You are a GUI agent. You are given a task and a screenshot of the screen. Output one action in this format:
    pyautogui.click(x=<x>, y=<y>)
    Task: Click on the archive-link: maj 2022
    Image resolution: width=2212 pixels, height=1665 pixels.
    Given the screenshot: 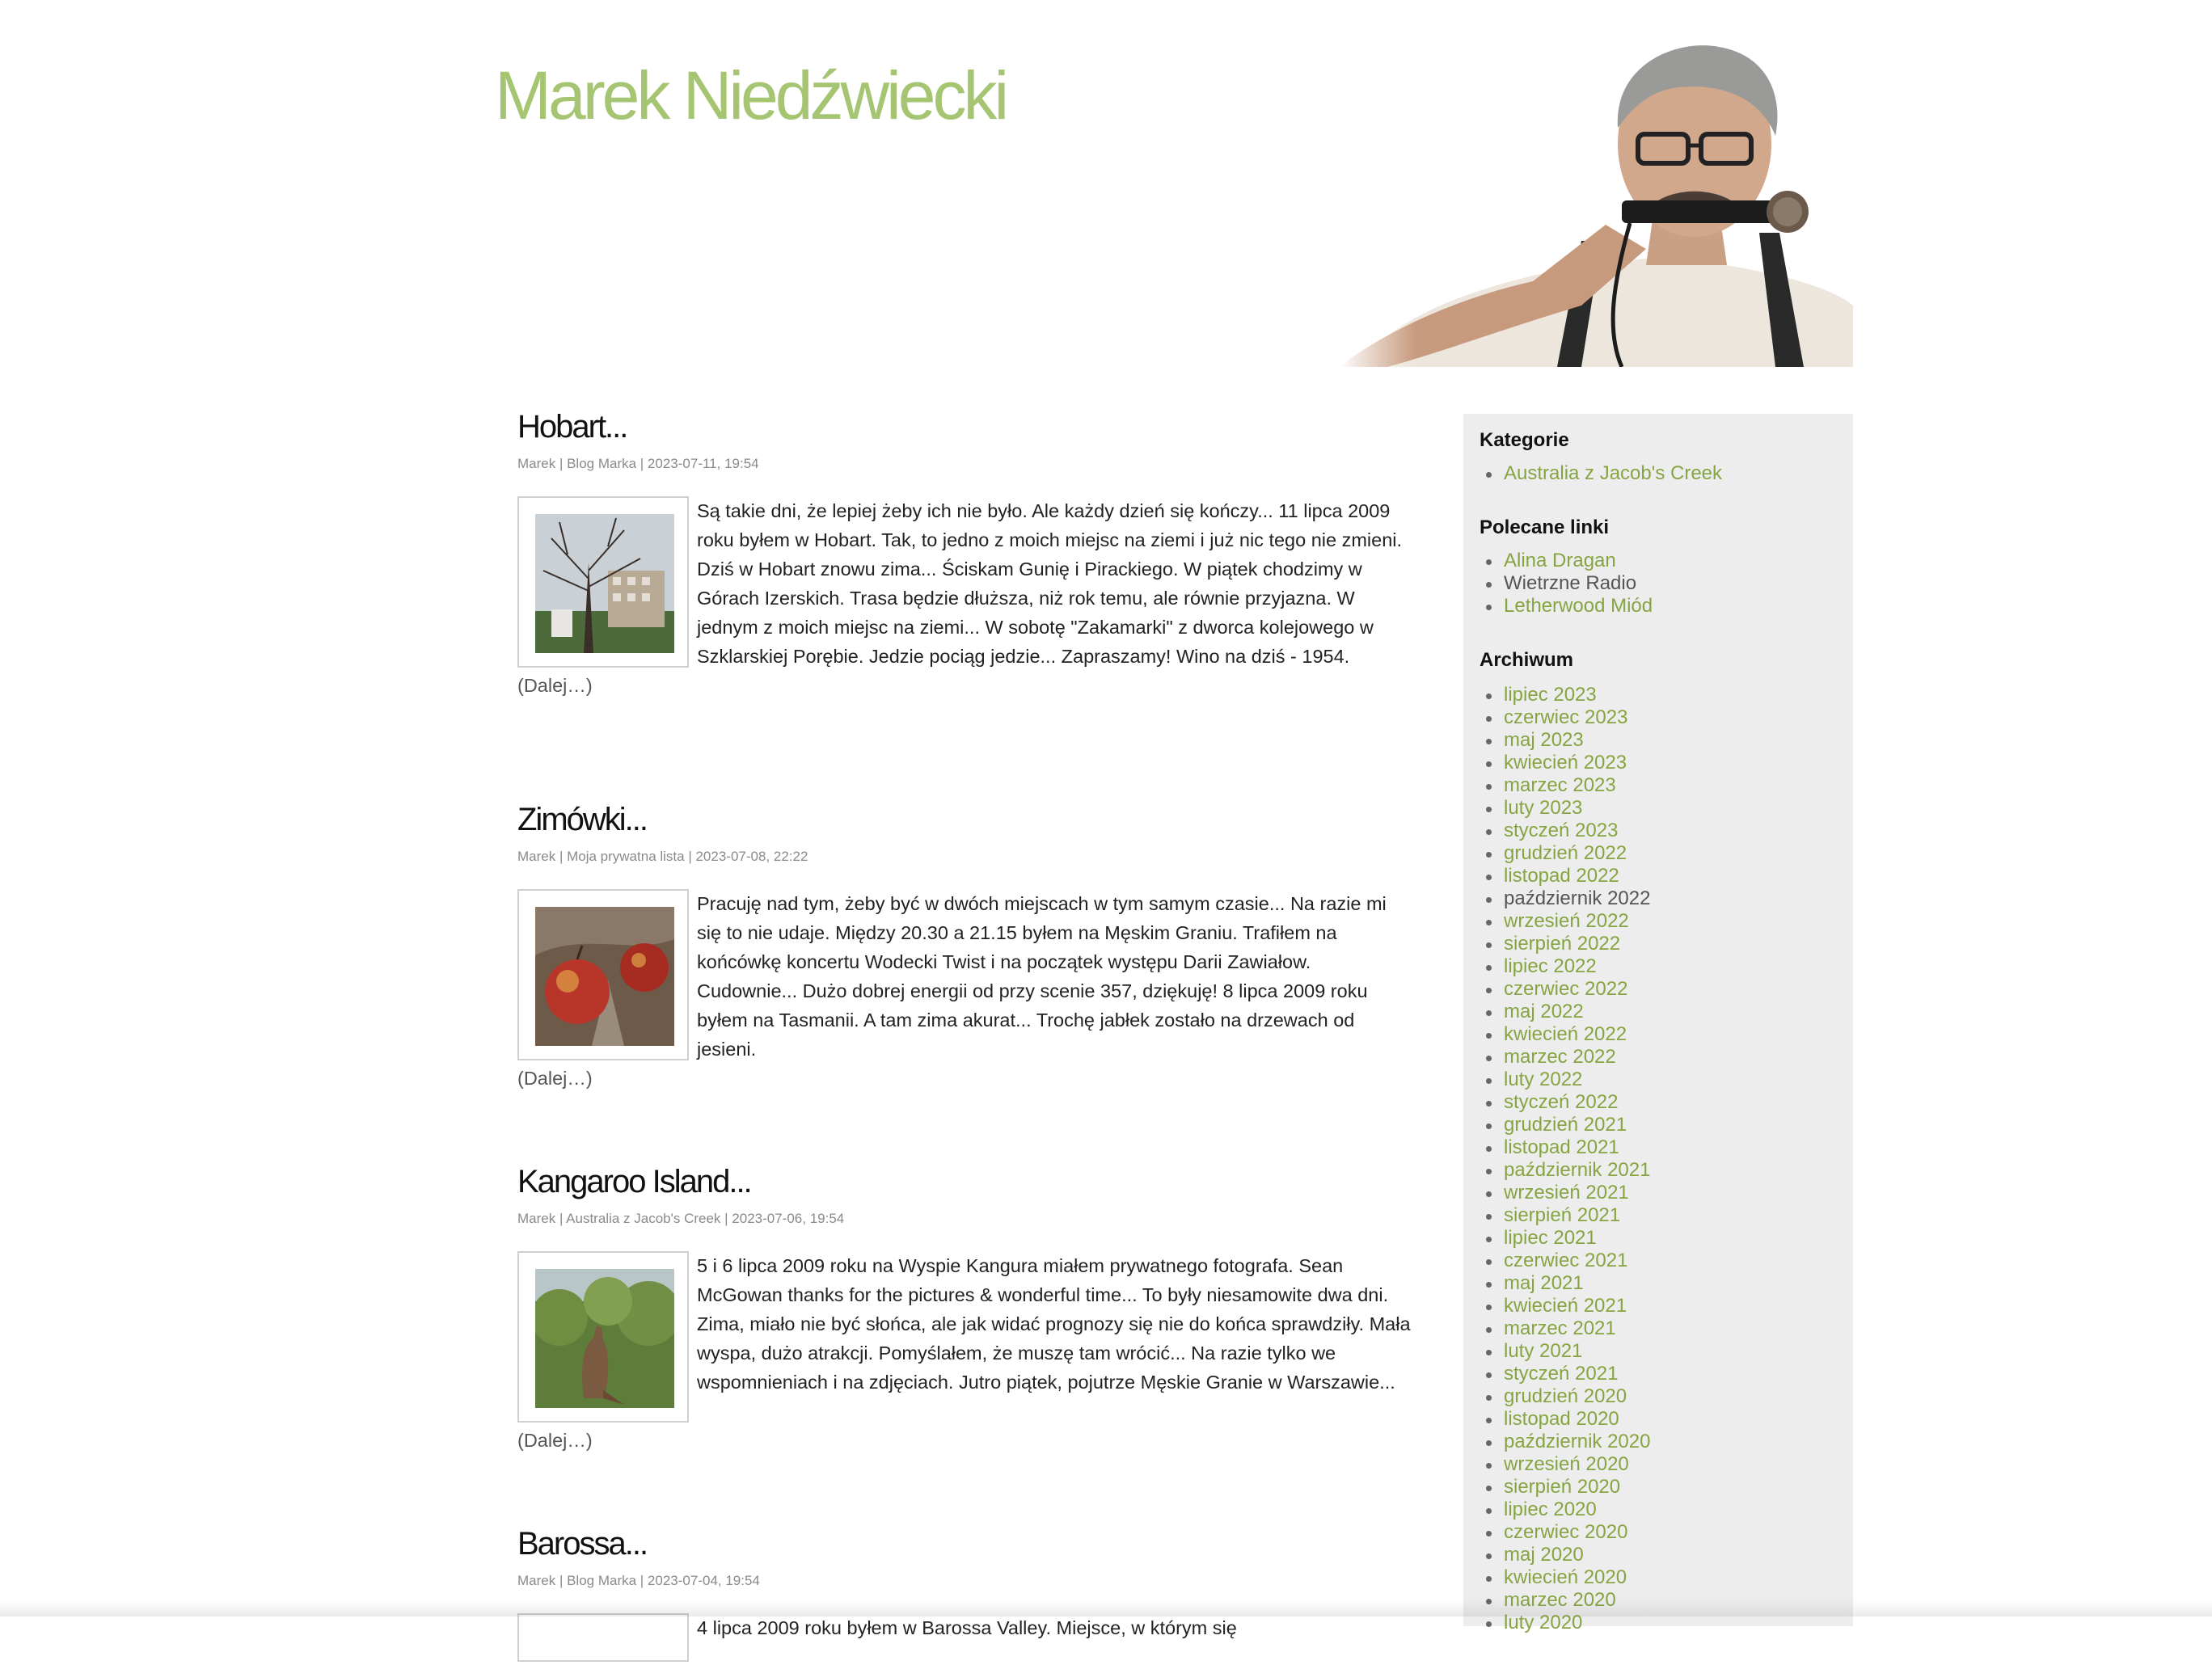 What is the action you would take?
    pyautogui.click(x=1544, y=1011)
    